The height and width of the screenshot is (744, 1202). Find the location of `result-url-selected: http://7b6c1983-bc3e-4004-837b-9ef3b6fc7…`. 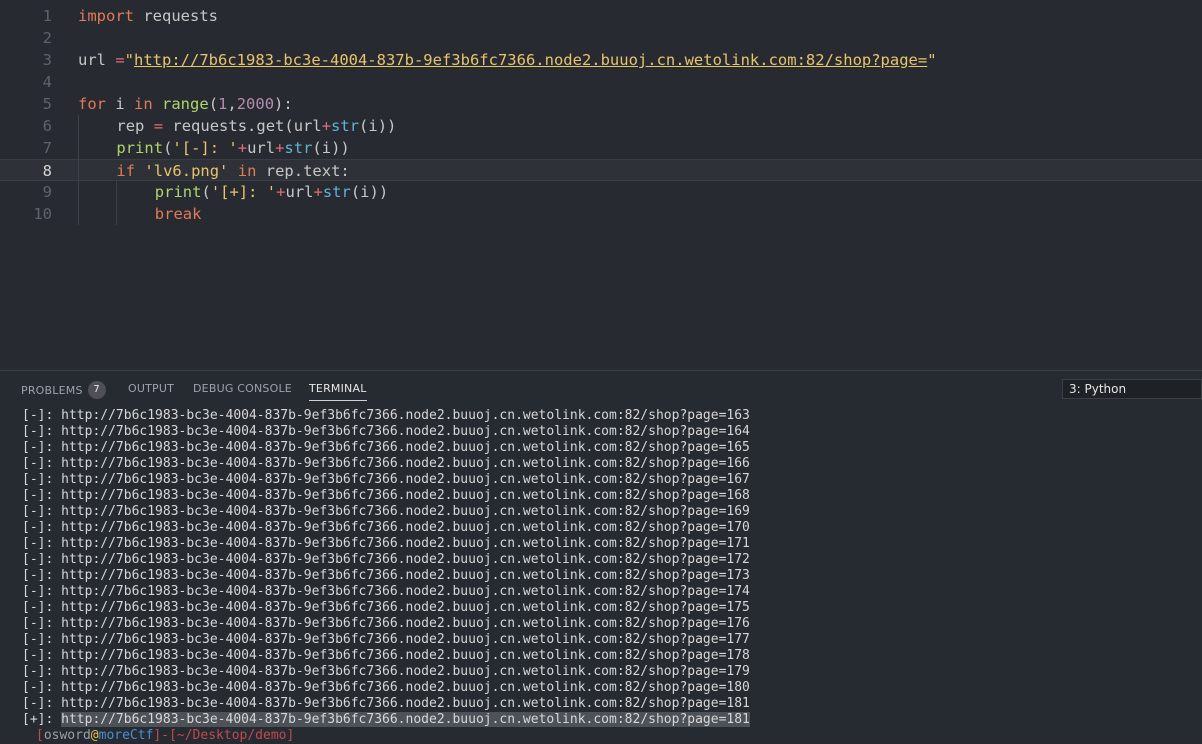

result-url-selected: http://7b6c1983-bc3e-4004-837b-9ef3b6fc7… is located at coordinates (405, 719).